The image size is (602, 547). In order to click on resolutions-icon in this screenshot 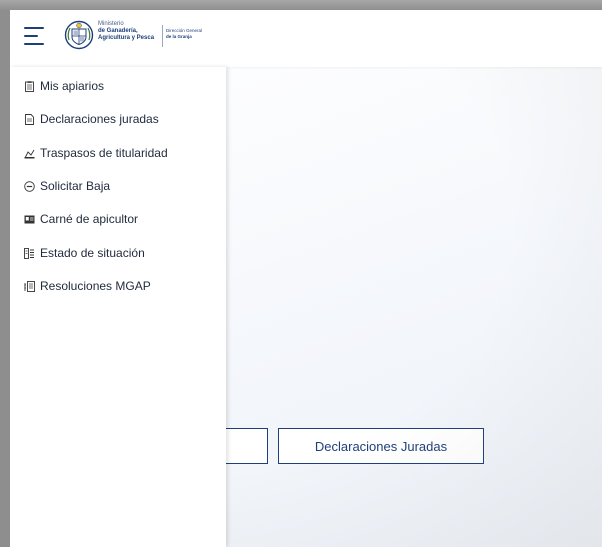, I will do `click(29, 286)`.